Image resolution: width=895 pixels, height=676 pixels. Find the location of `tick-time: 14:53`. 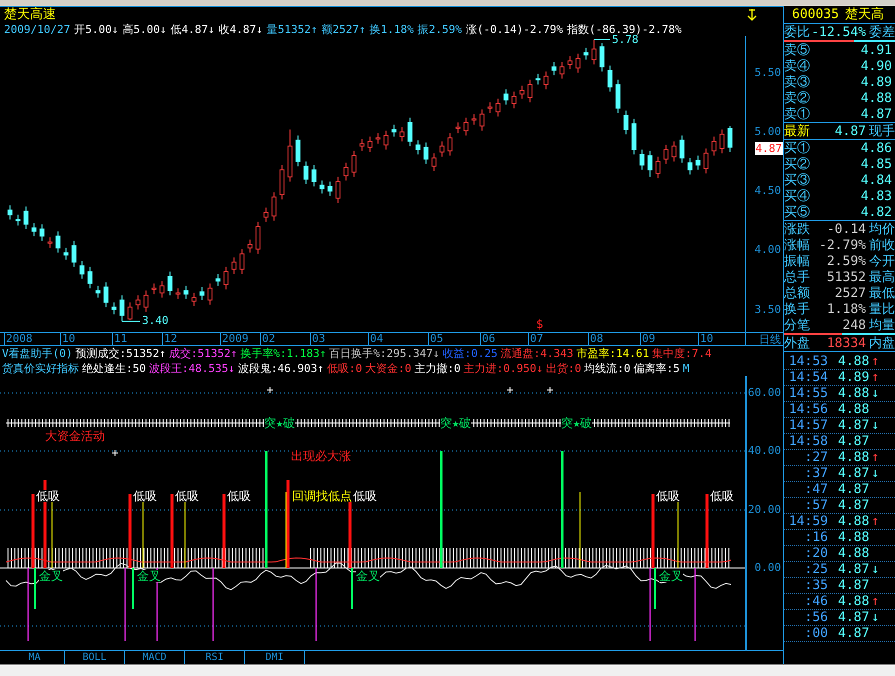

tick-time: 14:53 is located at coordinates (808, 361).